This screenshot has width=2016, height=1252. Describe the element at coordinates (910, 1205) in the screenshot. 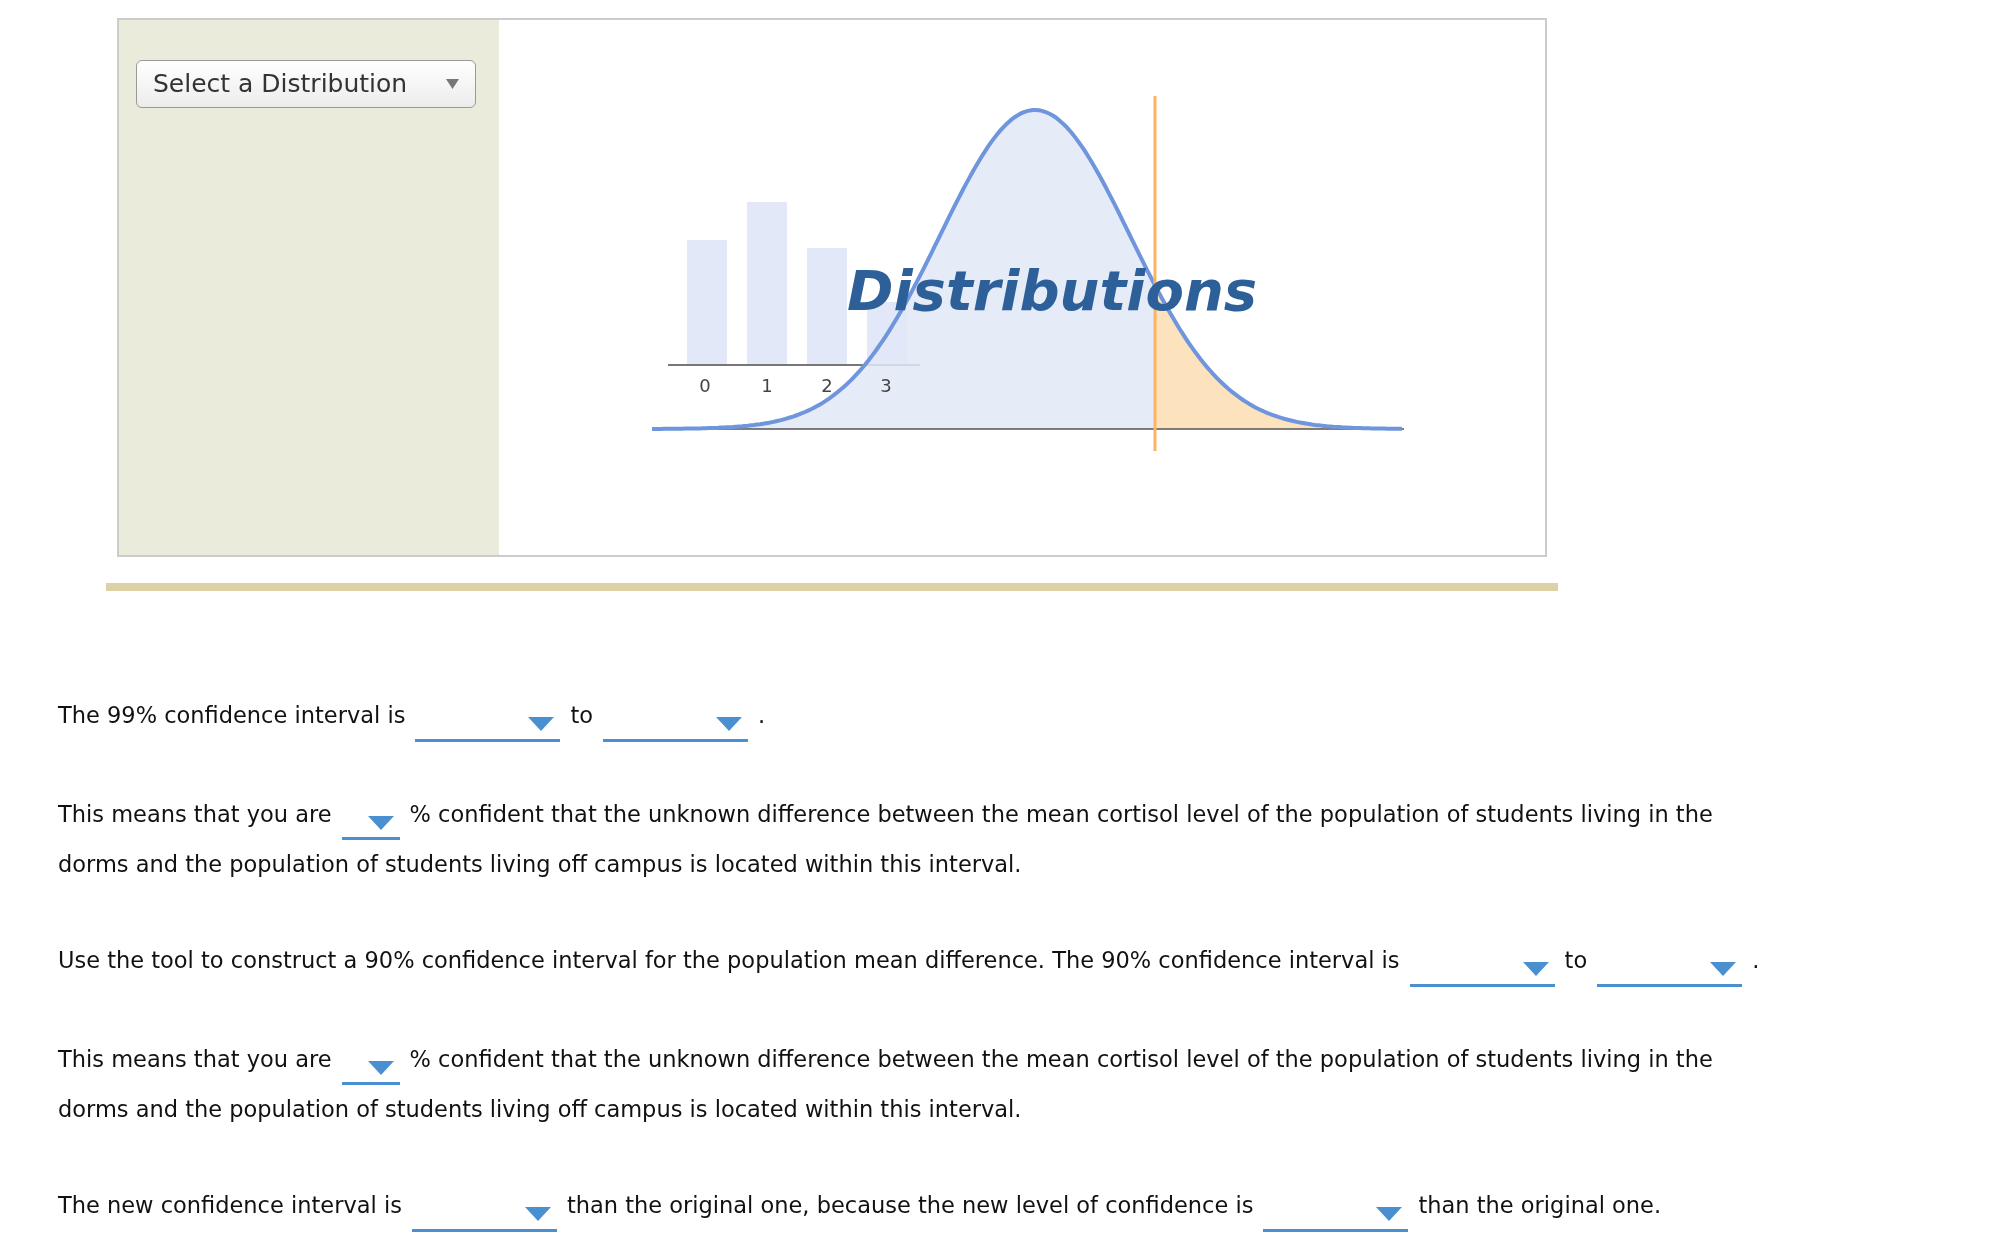

I see `question-text: than the original one, because the new level of confidence is` at that location.